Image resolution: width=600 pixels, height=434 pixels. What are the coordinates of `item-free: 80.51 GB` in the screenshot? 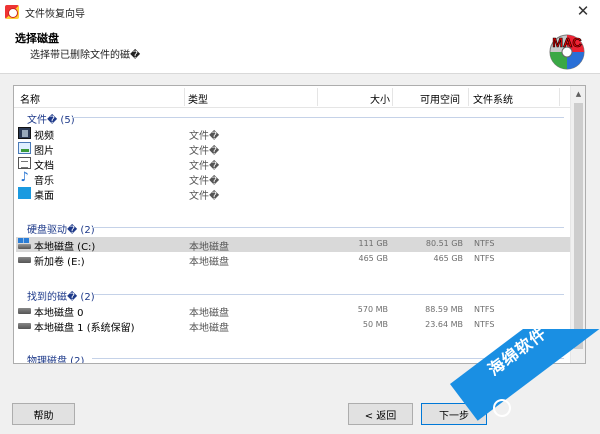 It's located at (444, 243).